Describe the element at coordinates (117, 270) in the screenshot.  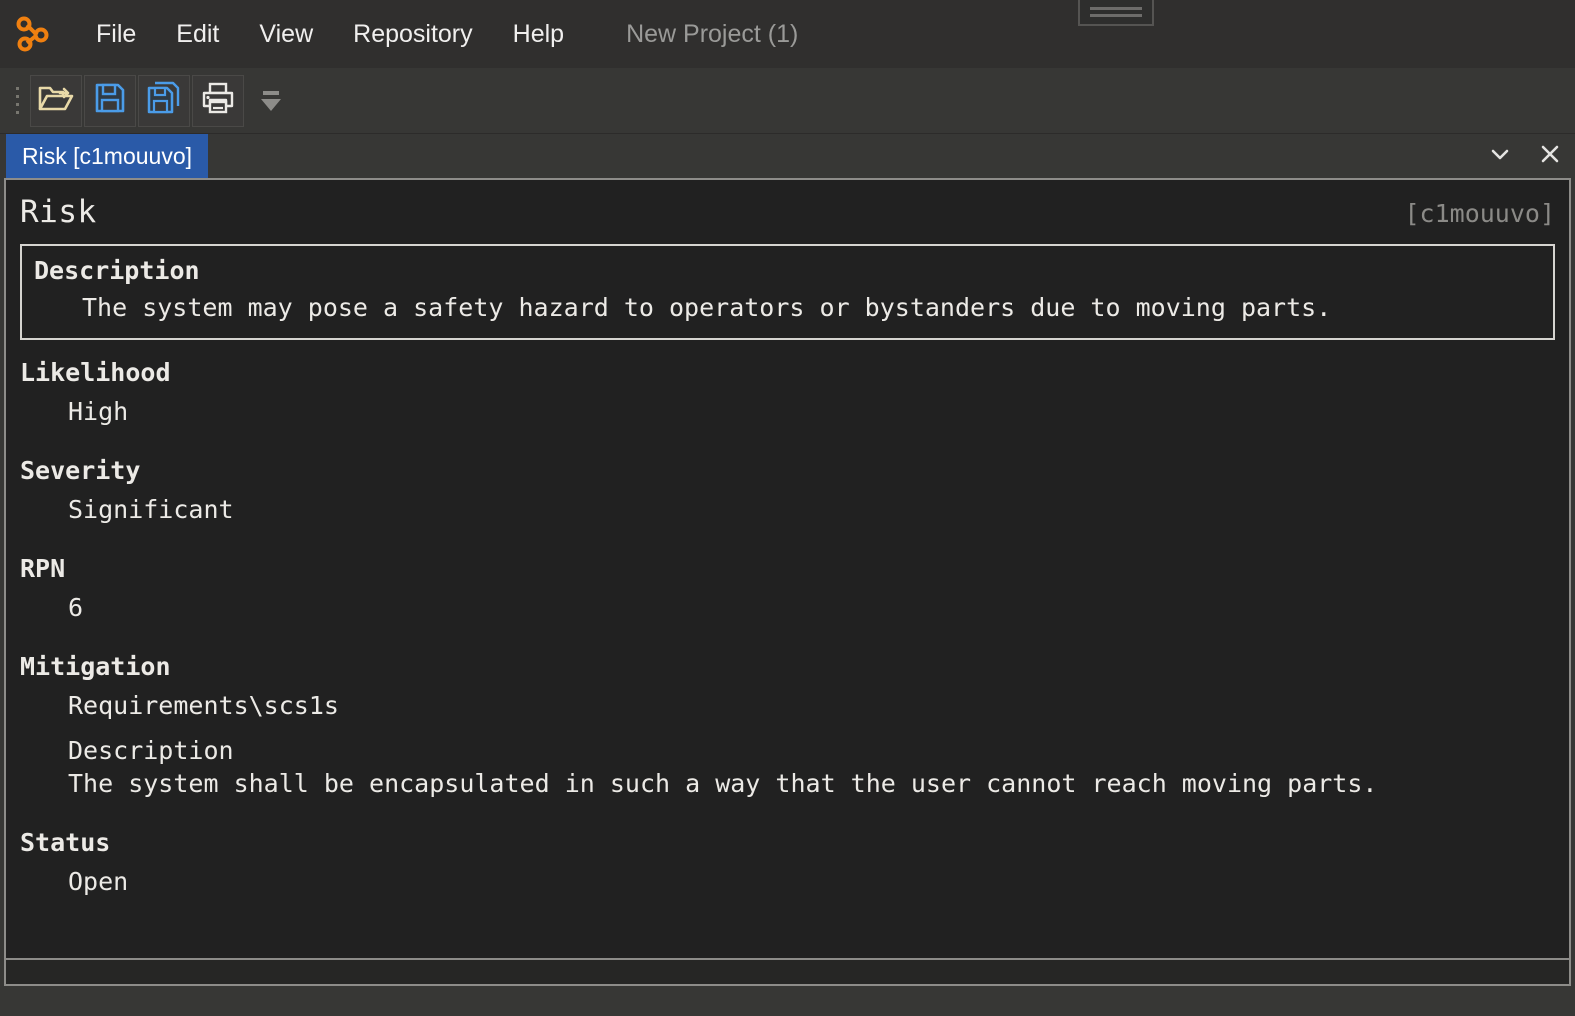
I see `description-label: Description` at that location.